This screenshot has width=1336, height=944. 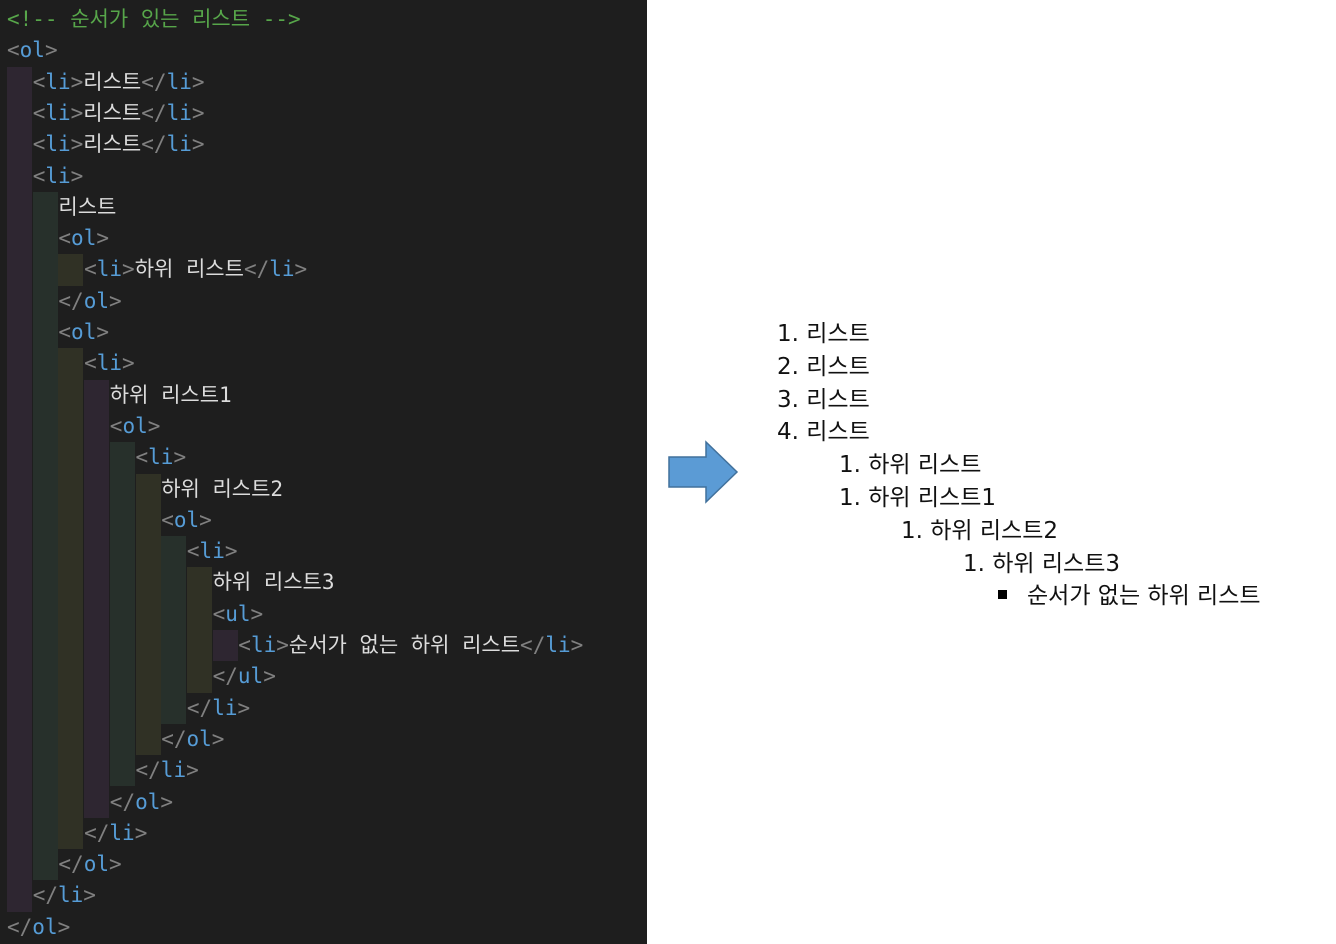 I want to click on code-line: <!-- 순서가 있는 리스트 -->, so click(x=154, y=19).